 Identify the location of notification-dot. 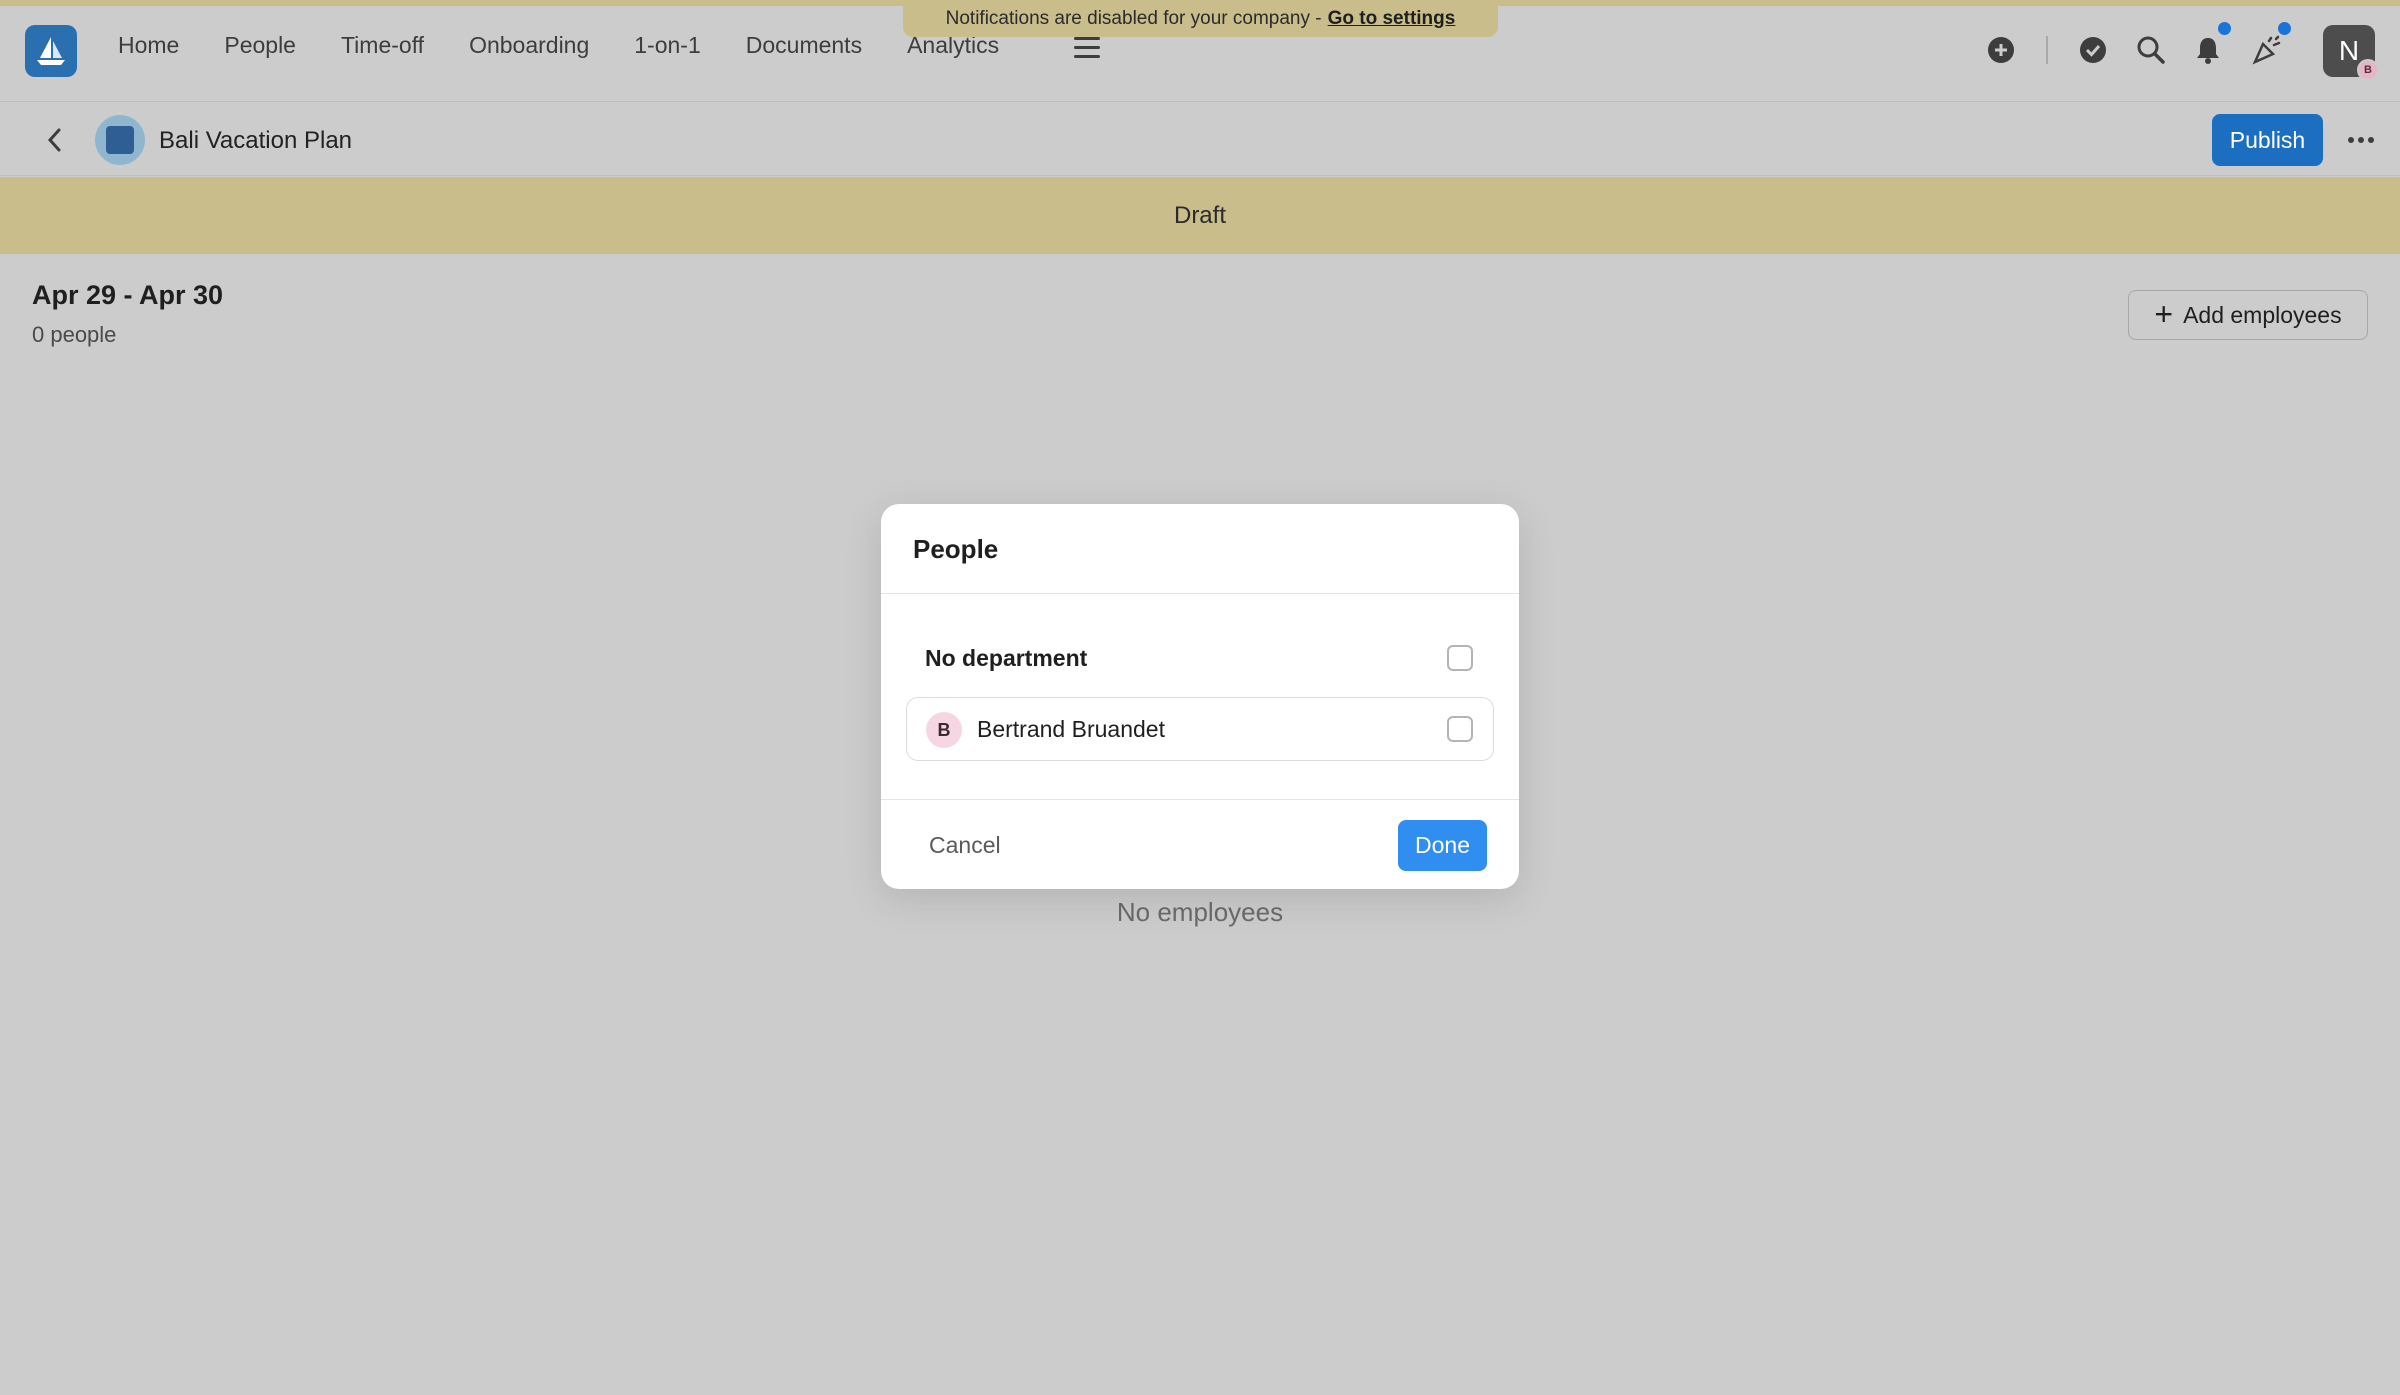
(2224, 28).